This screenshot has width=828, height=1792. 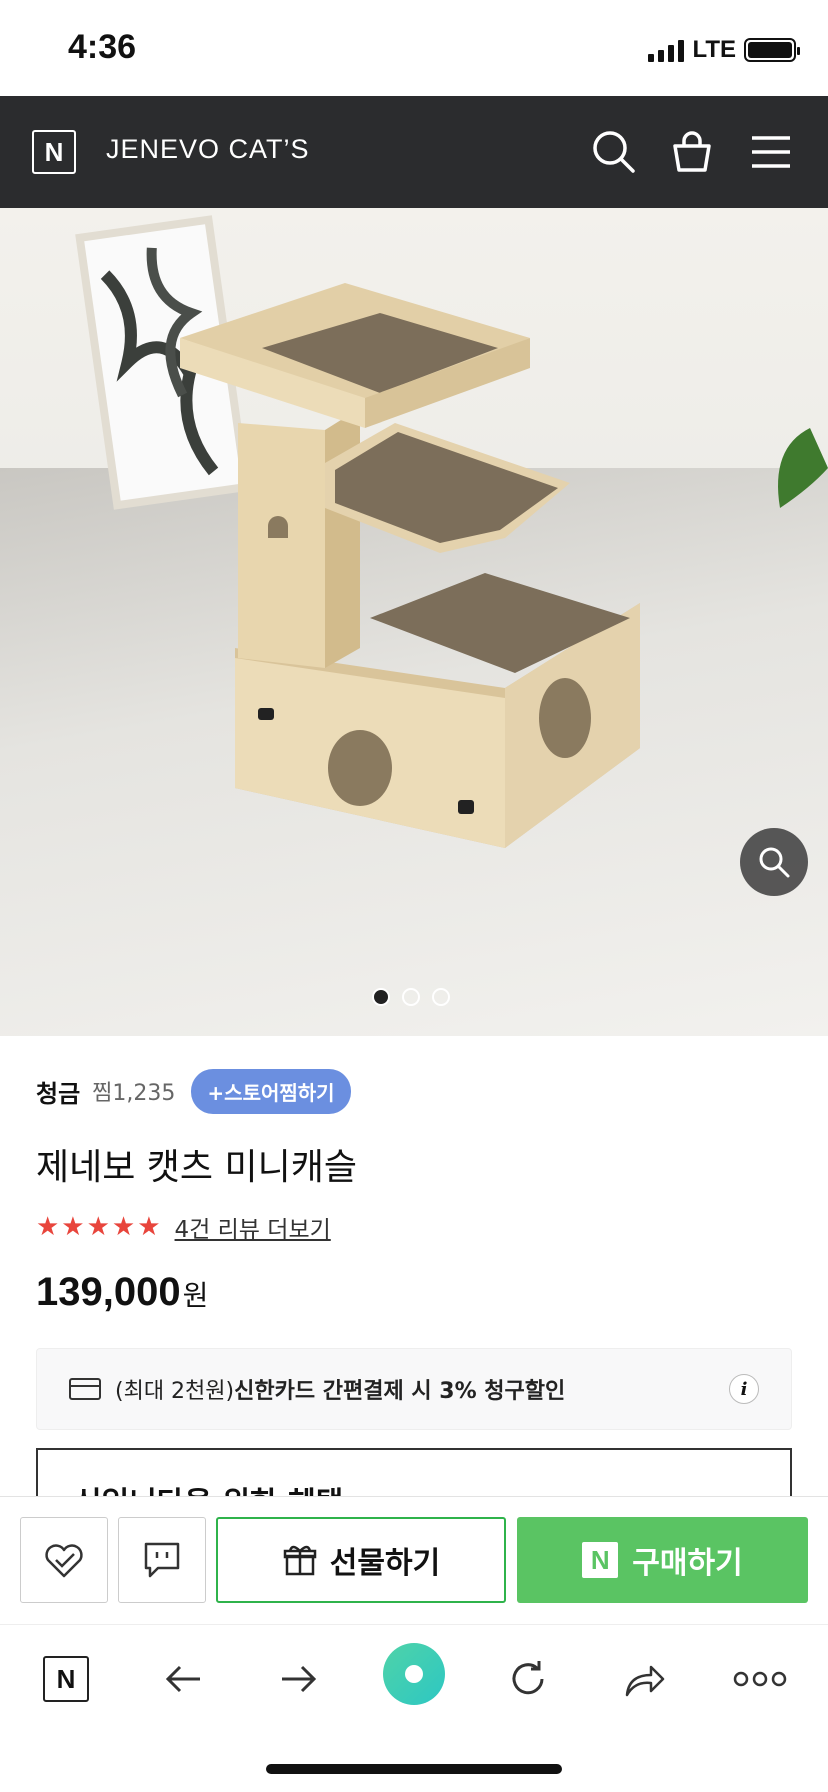 I want to click on forward-button, so click(x=298, y=1679).